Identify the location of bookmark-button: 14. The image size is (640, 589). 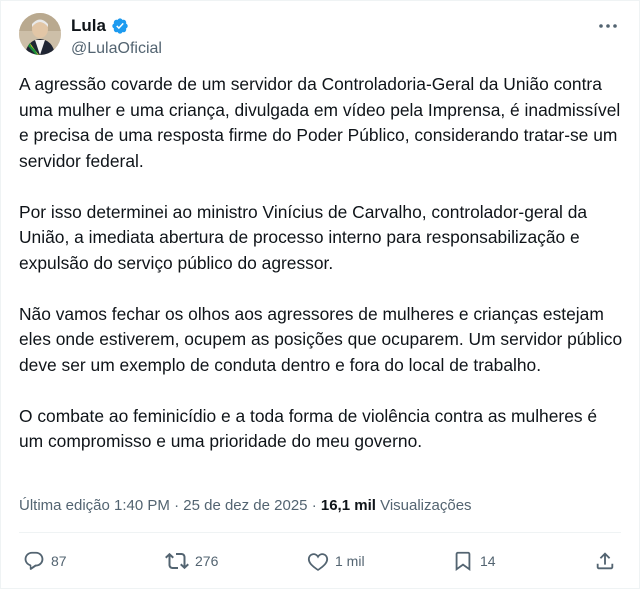
(474, 561).